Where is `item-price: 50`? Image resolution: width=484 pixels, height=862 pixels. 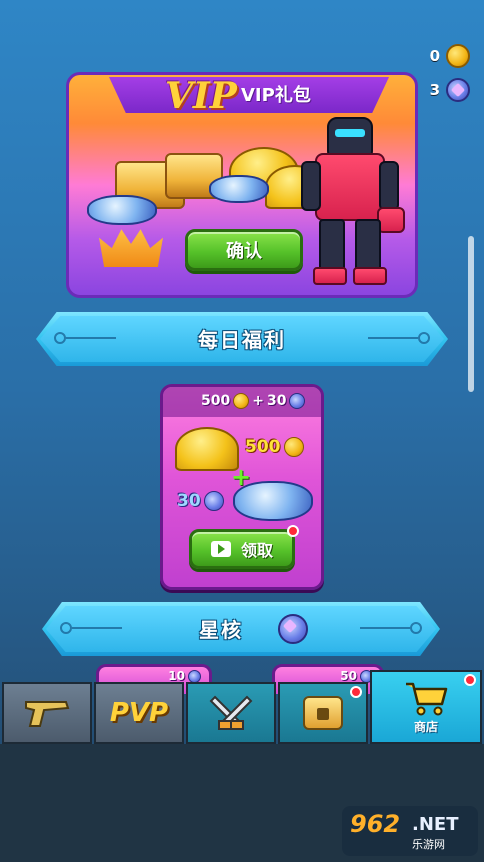 item-price: 50 is located at coordinates (348, 676).